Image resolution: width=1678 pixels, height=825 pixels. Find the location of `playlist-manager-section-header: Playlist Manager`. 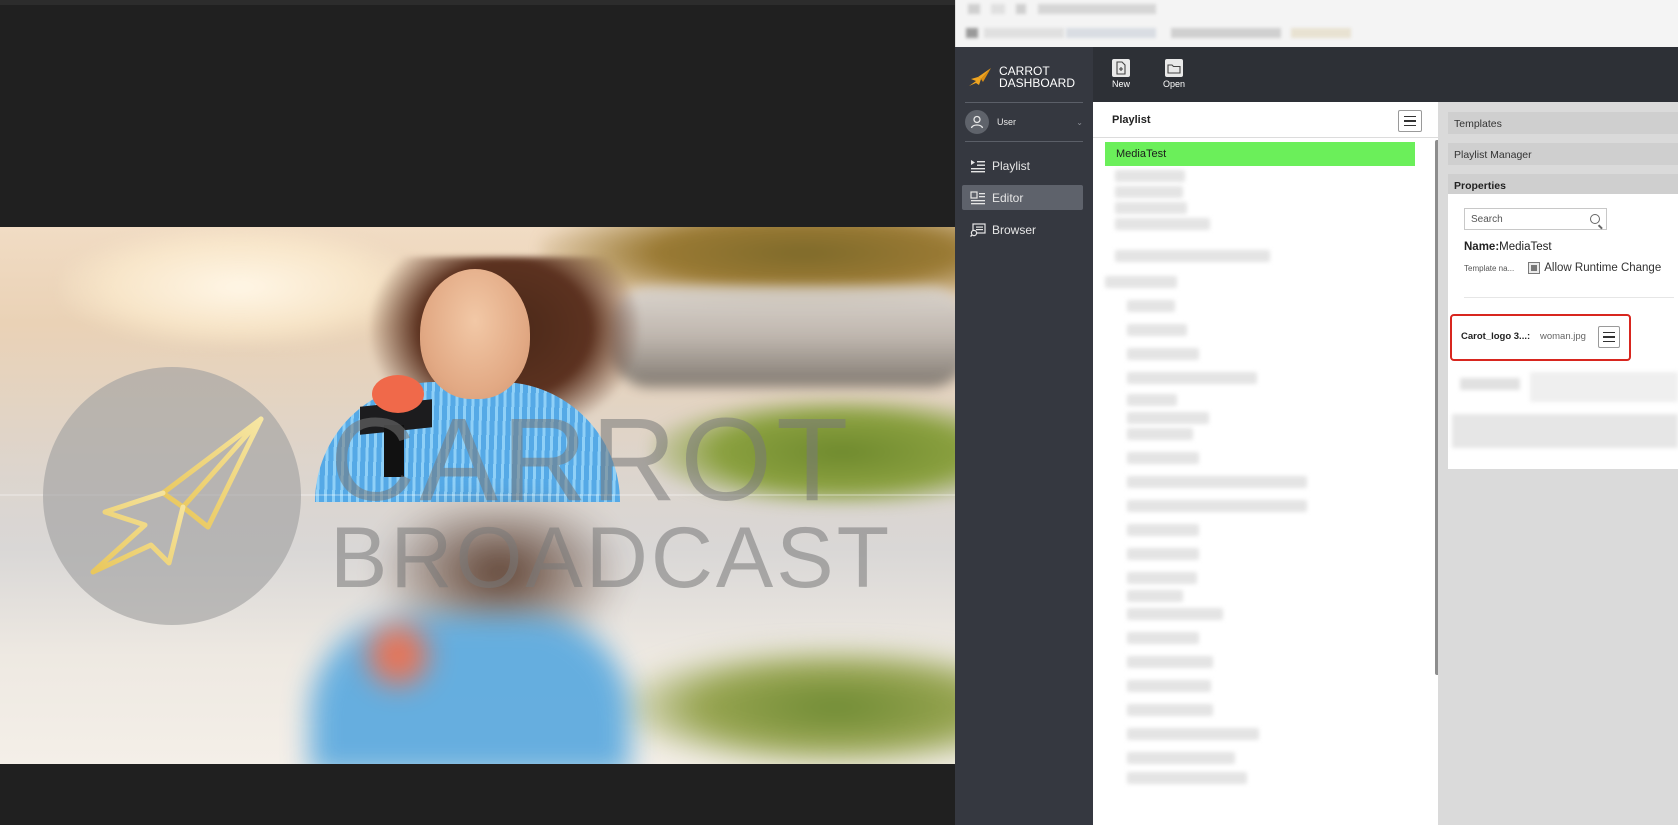

playlist-manager-section-header: Playlist Manager is located at coordinates (1563, 154).